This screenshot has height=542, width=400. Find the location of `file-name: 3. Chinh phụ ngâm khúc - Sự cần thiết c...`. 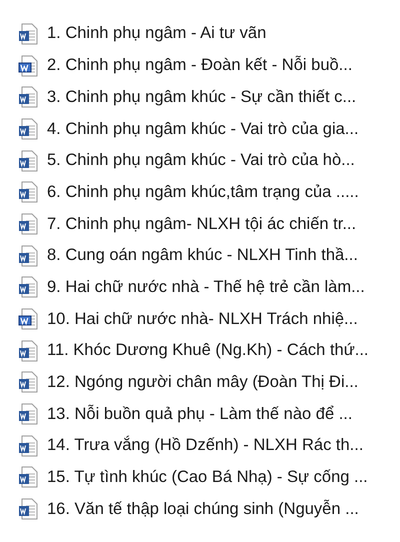

file-name: 3. Chinh phụ ngâm khúc - Sự cần thiết c... is located at coordinates (201, 97).